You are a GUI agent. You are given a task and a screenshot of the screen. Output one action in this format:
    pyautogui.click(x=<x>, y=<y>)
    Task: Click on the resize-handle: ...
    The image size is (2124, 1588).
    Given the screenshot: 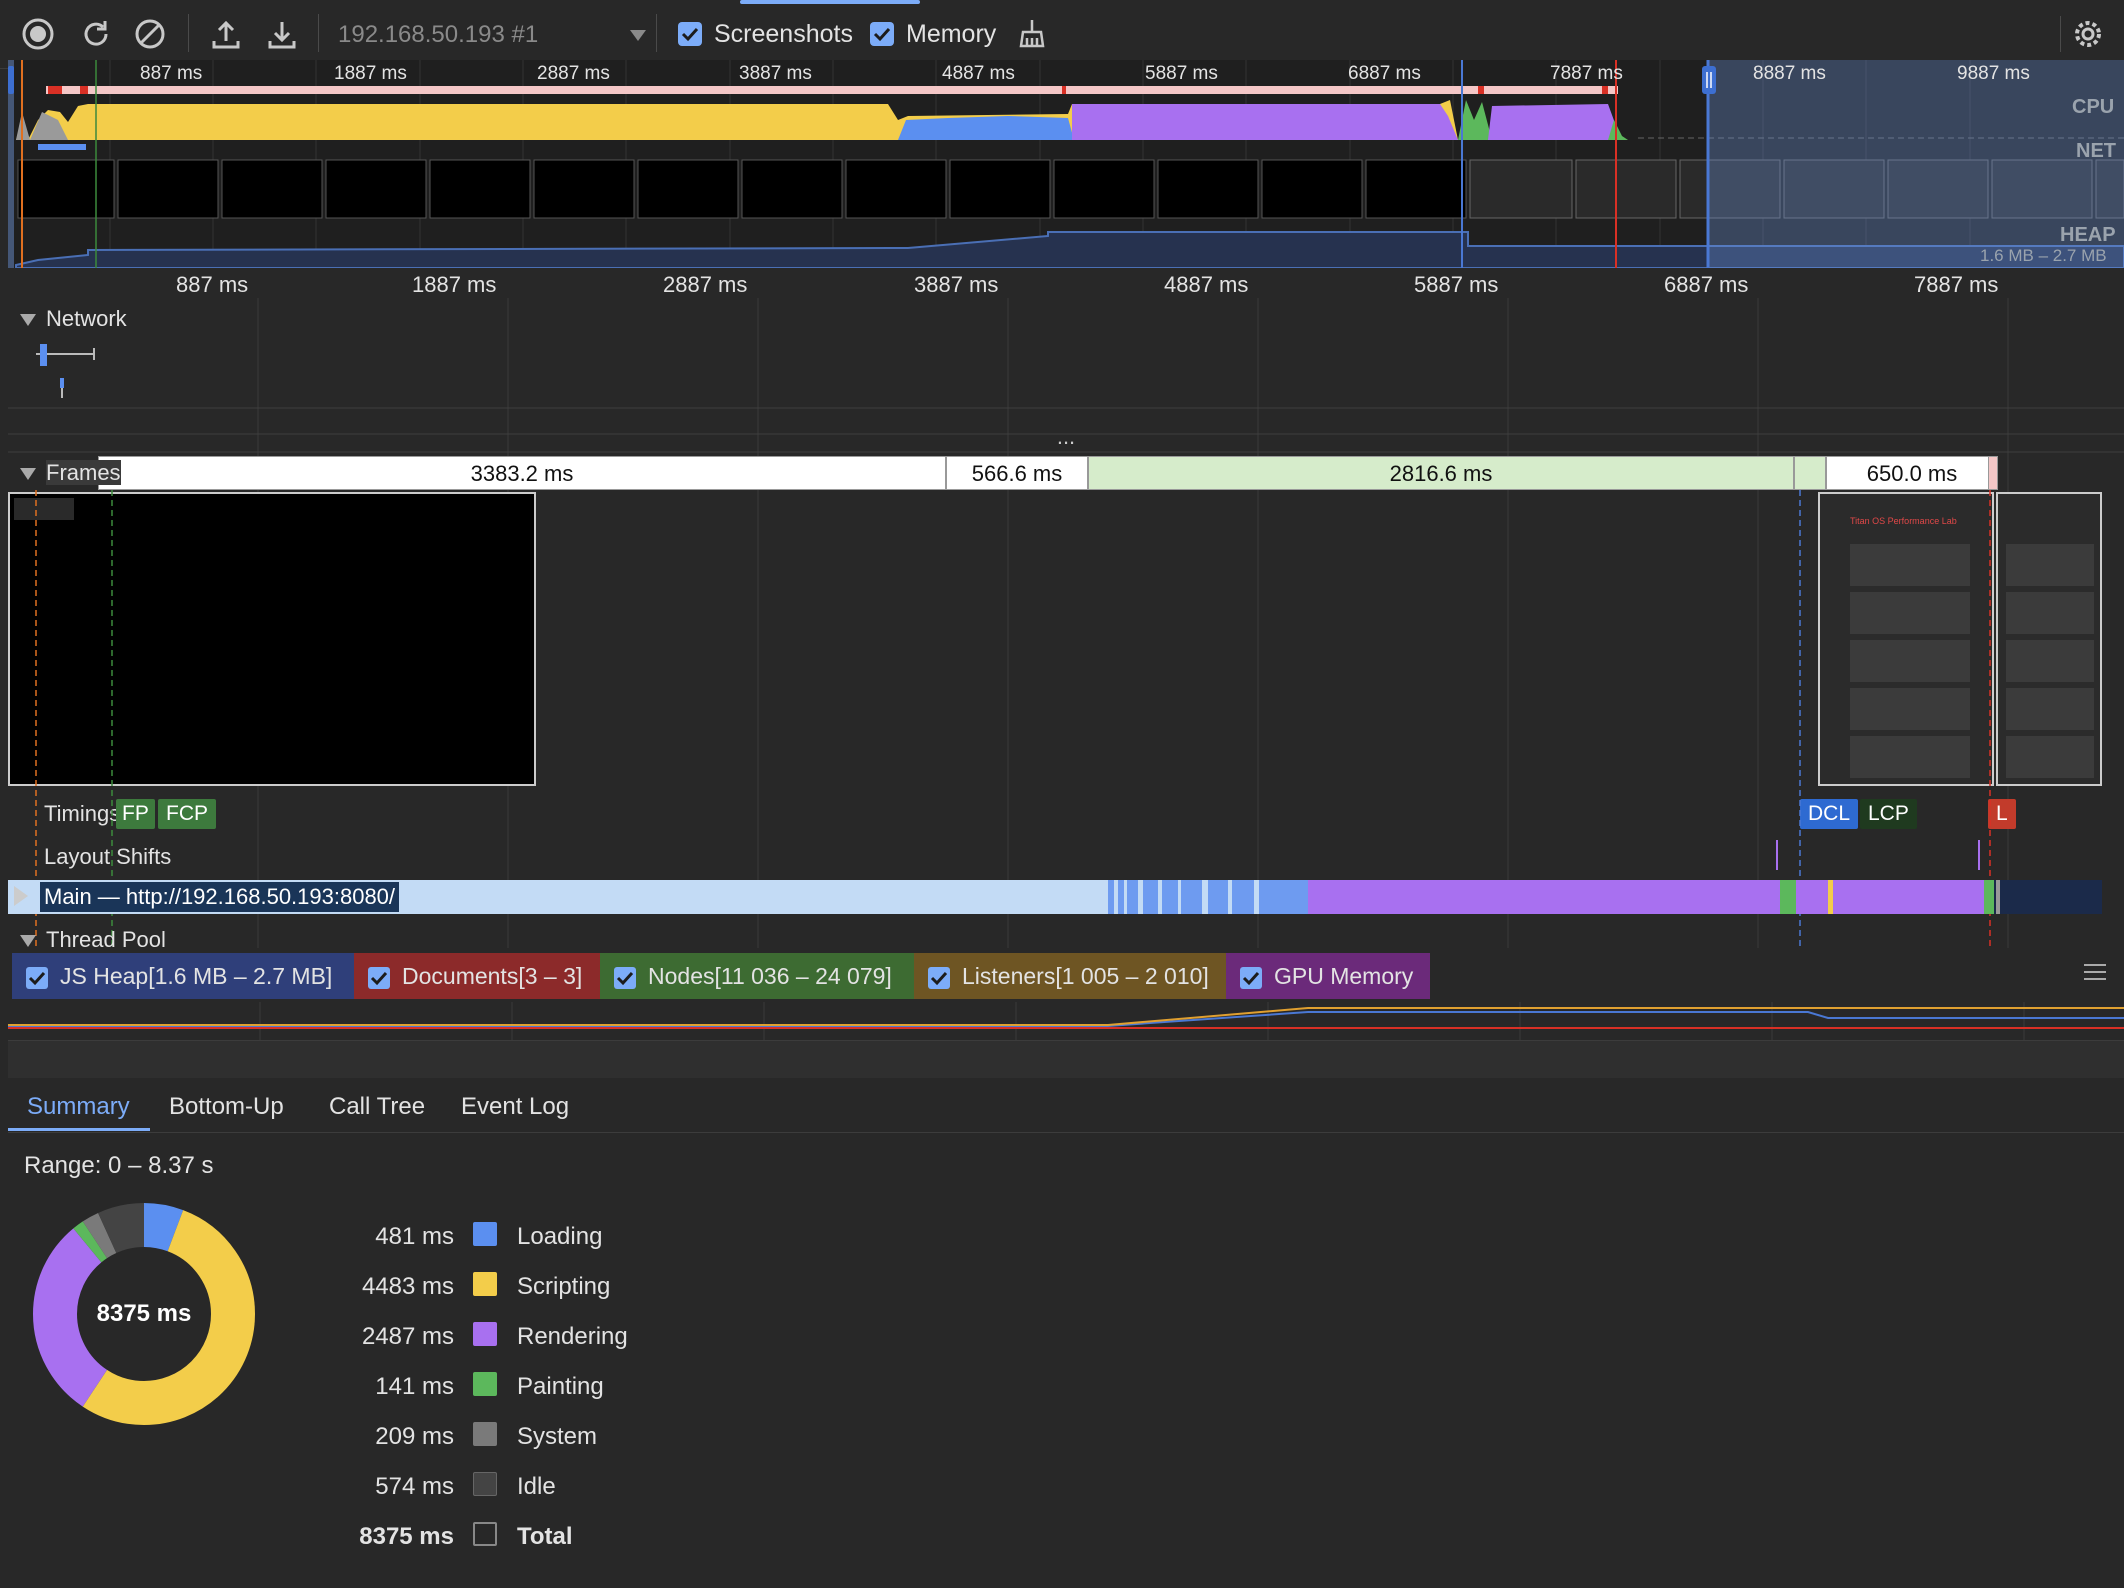 What is the action you would take?
    pyautogui.click(x=1066, y=438)
    